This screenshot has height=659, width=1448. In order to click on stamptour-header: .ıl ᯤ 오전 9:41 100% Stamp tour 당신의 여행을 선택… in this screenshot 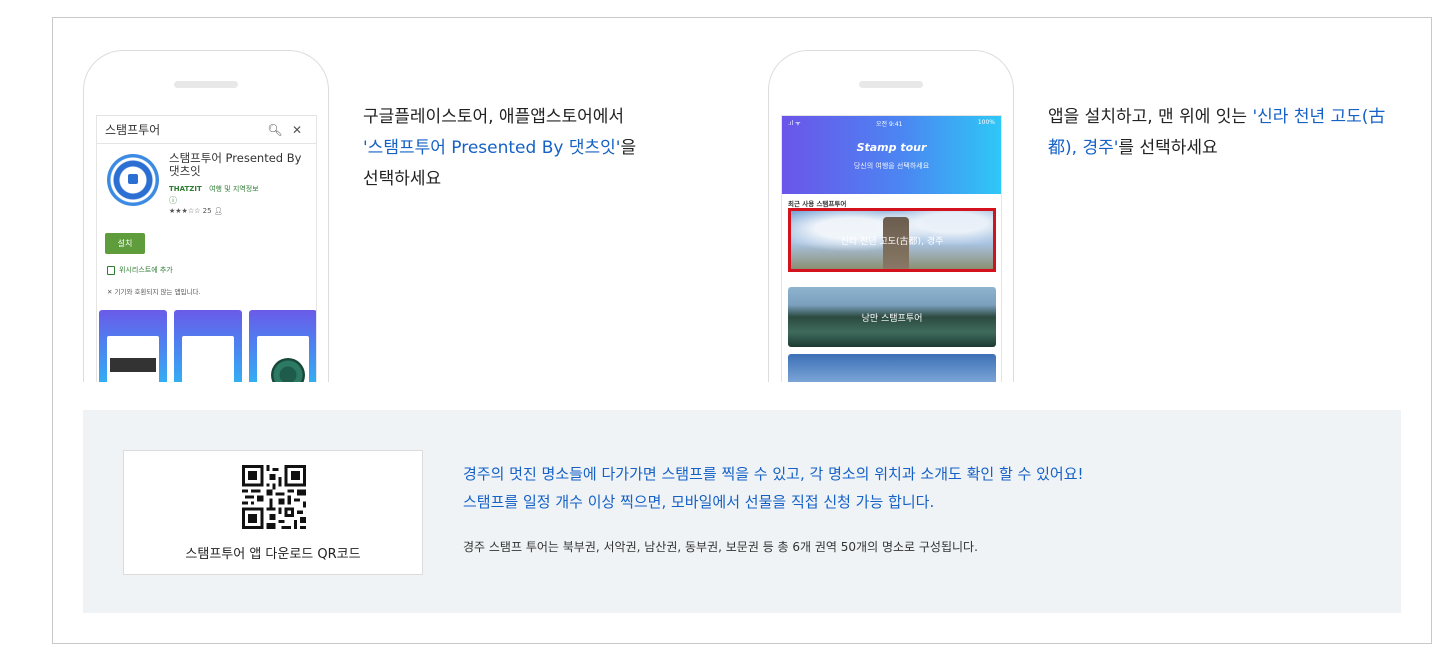, I will do `click(891, 155)`.